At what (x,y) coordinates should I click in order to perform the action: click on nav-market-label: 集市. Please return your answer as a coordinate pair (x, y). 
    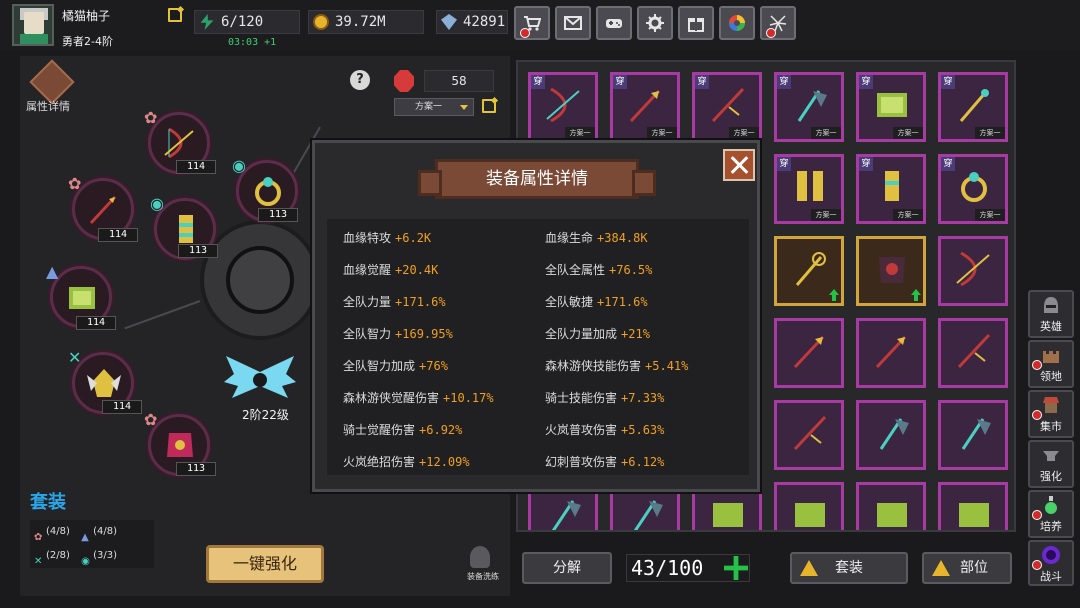
    Looking at the image, I should click on (1051, 426).